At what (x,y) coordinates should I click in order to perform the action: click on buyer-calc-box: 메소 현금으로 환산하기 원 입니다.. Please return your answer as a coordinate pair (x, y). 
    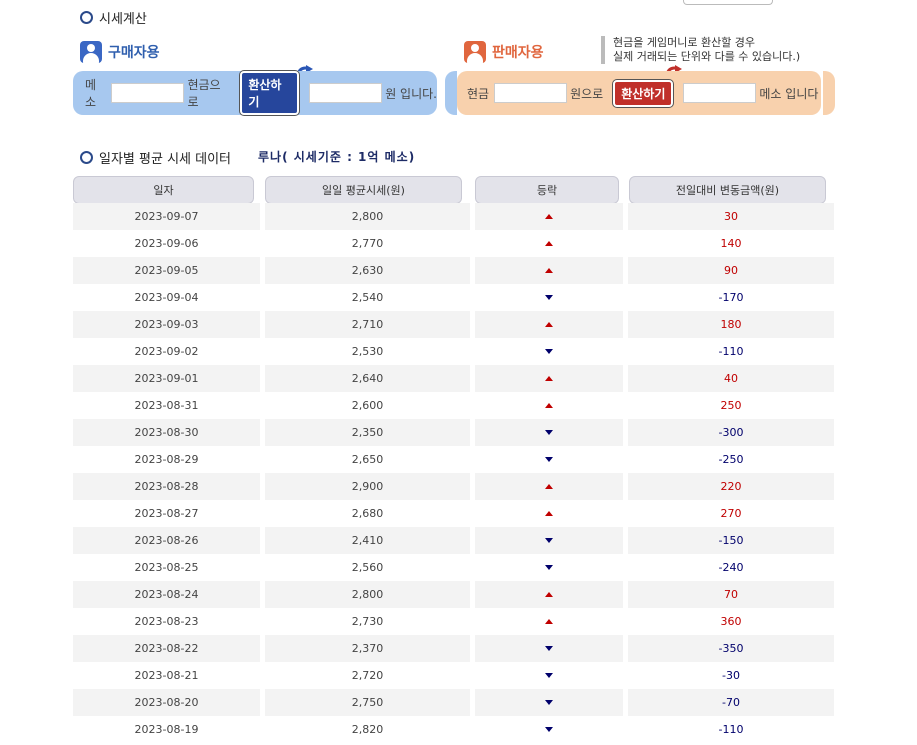
    Looking at the image, I should click on (255, 93).